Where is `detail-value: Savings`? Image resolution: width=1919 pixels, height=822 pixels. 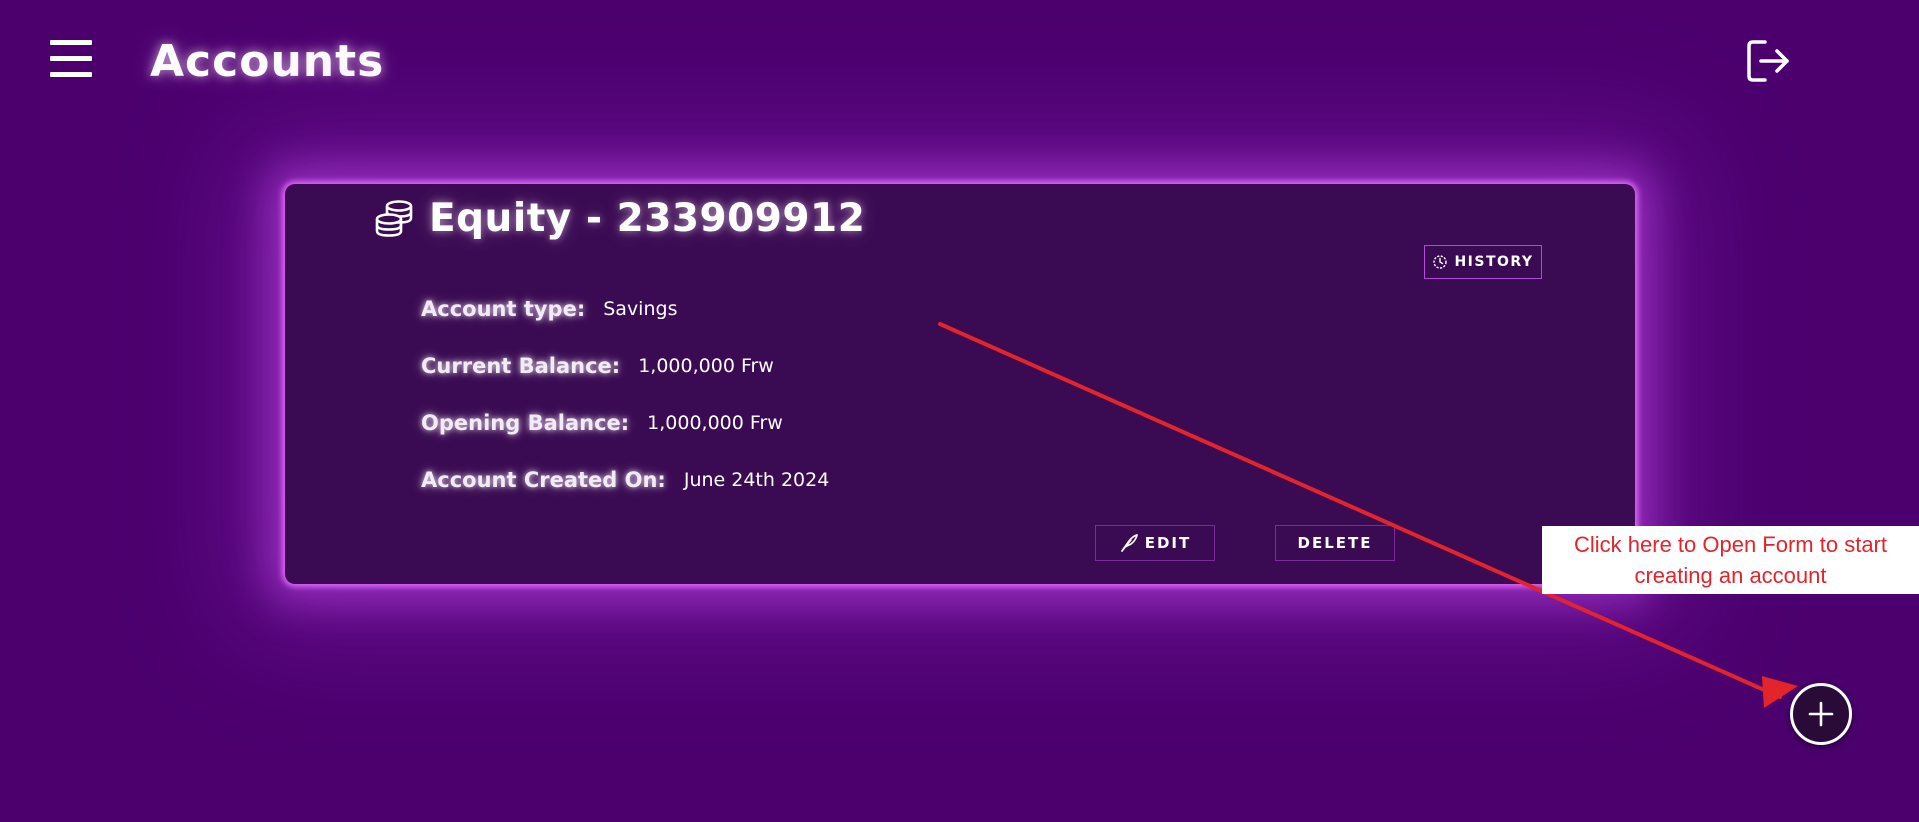 detail-value: Savings is located at coordinates (640, 309).